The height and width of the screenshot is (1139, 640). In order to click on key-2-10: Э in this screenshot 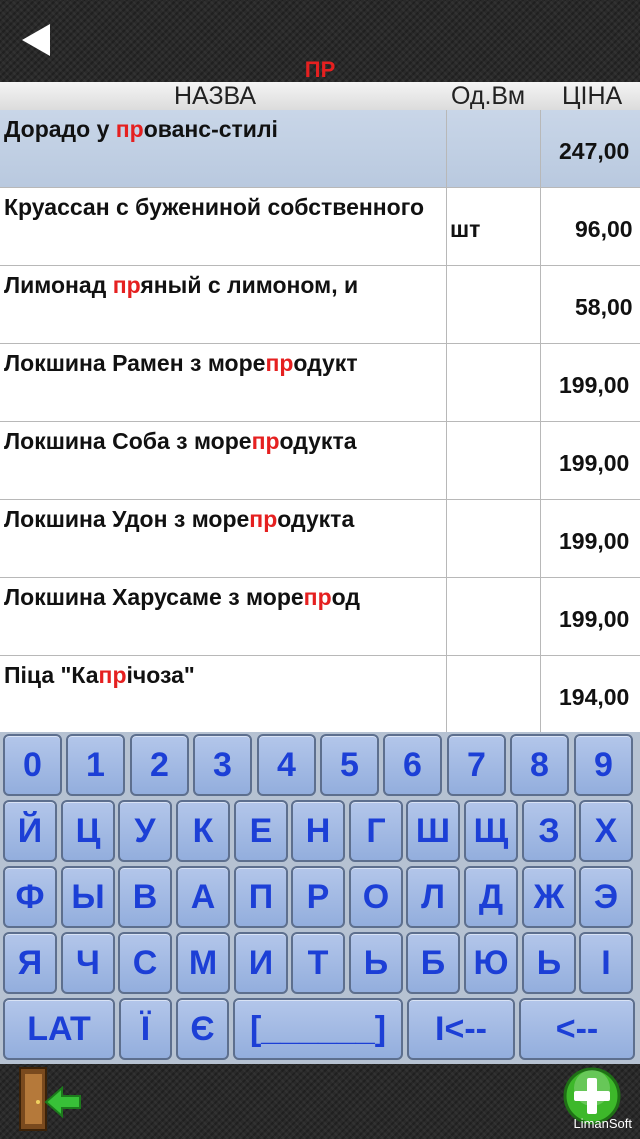, I will do `click(606, 897)`.